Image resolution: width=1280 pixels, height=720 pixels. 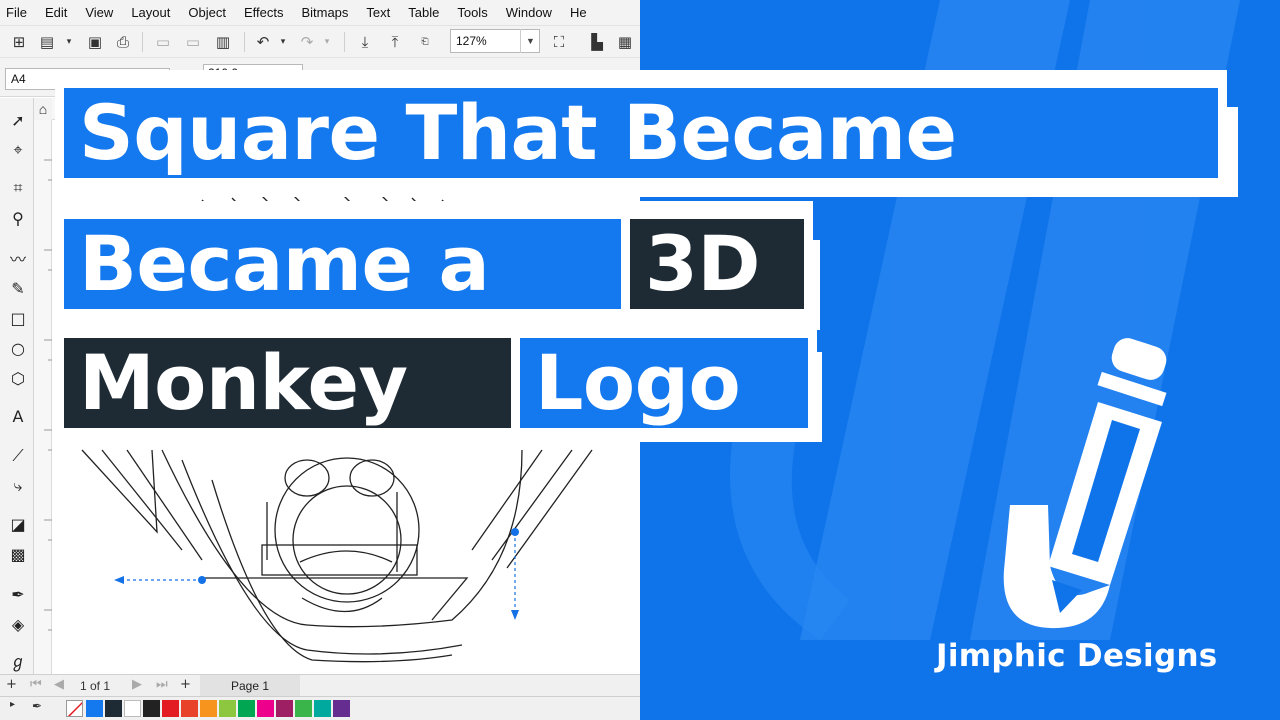 What do you see at coordinates (18, 218) in the screenshot?
I see `zoom-tool-icon: ⚲` at bounding box center [18, 218].